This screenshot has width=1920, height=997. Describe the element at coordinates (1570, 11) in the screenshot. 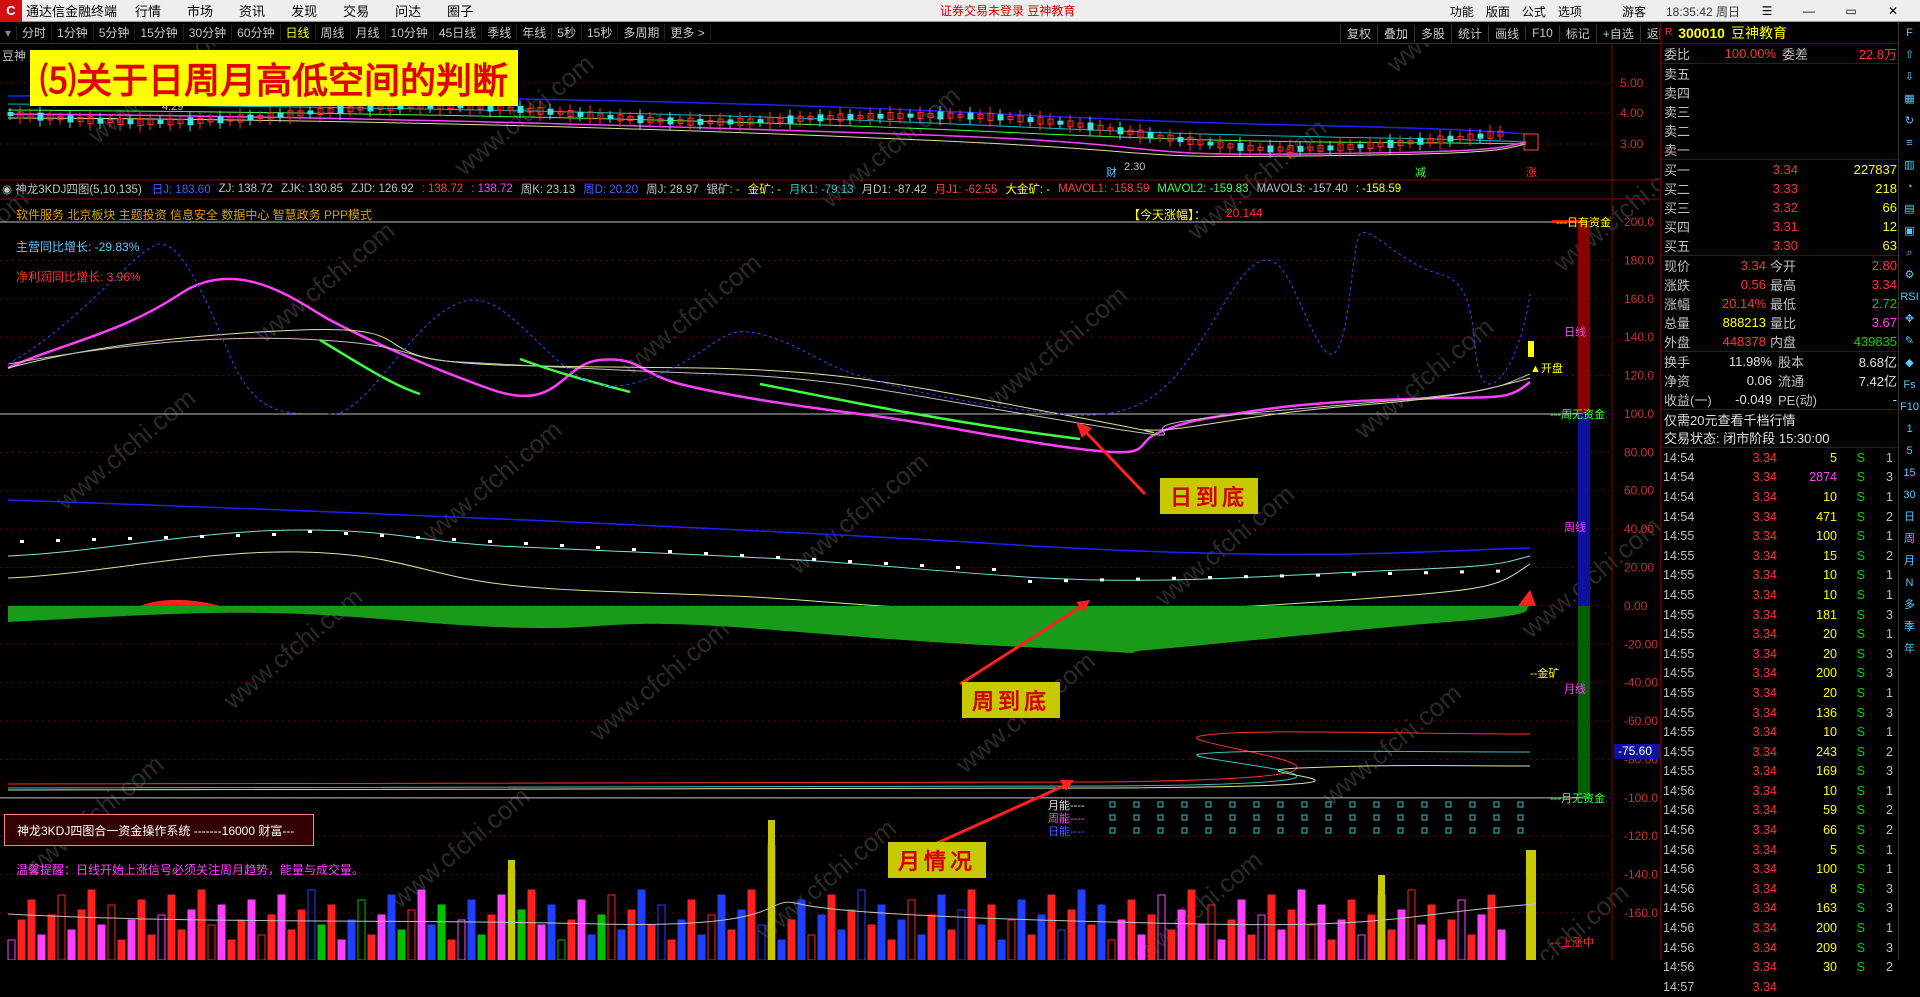

I see `menu-xuanxiang: 选项` at that location.